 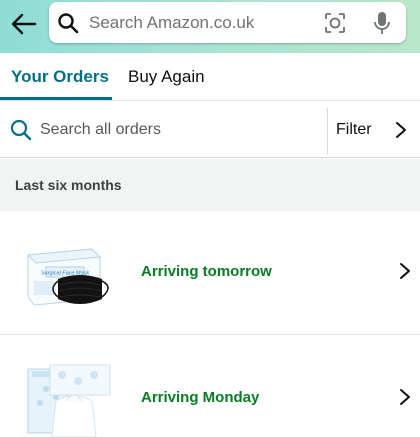 I want to click on amazon-search-field: Search Amazon.co.uk, so click(x=227, y=22).